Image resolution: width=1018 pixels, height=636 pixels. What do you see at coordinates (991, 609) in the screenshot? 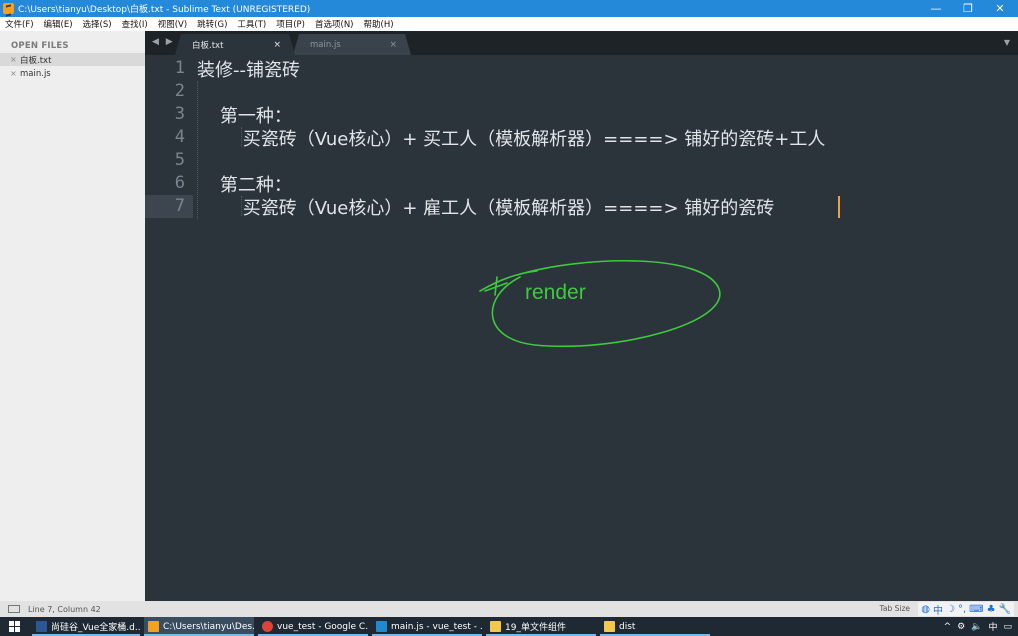
I see `ime-skin-icon: ♣` at bounding box center [991, 609].